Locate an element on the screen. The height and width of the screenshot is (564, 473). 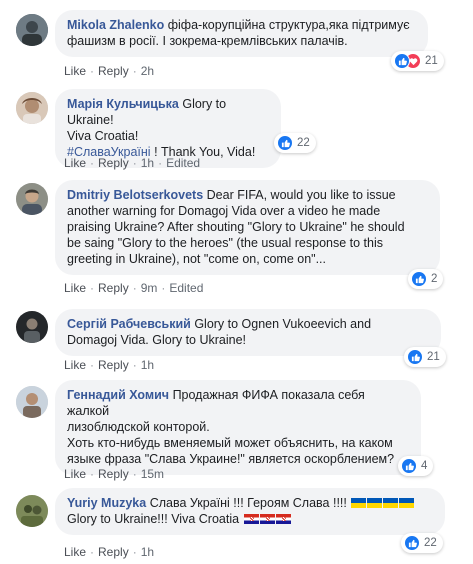
comment-text: Viva Croatia! is located at coordinates (103, 136).